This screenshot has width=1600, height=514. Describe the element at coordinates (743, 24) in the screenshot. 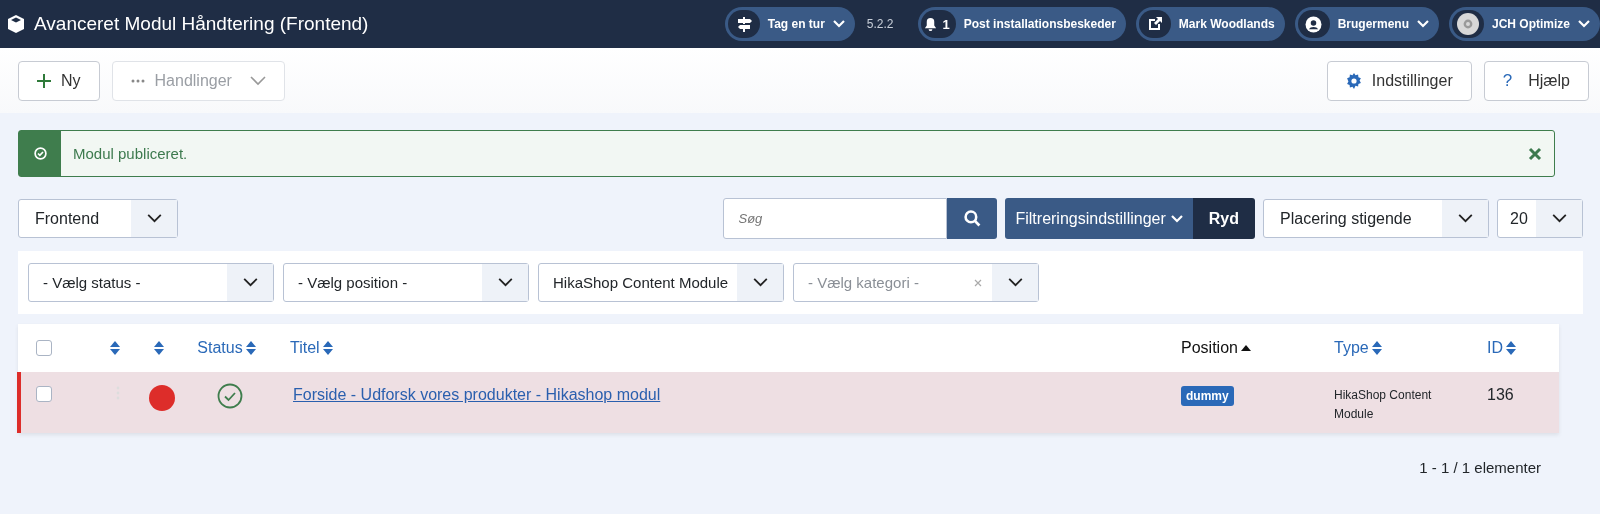

I see `signpost-icon` at that location.